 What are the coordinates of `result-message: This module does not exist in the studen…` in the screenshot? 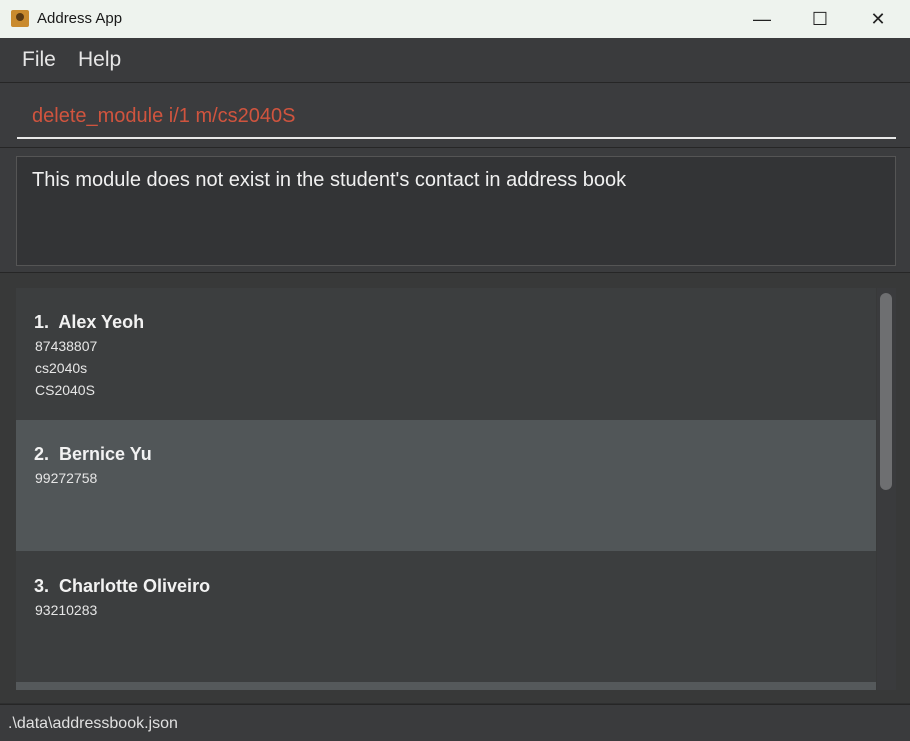 It's located at (329, 180).